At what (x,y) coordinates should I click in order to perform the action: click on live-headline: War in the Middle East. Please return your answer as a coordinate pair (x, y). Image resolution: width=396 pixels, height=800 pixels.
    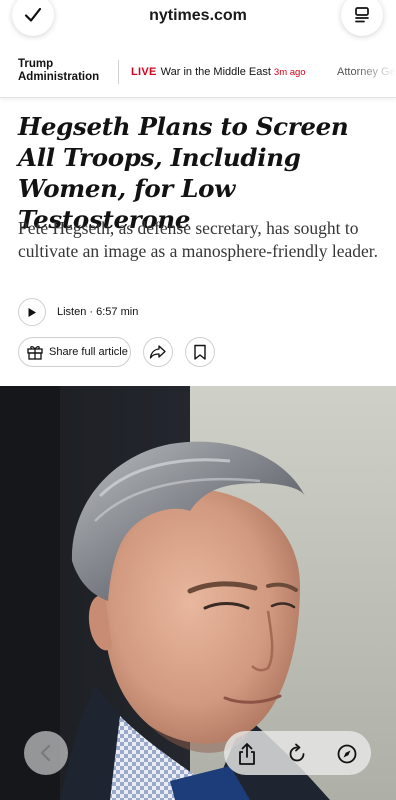
    Looking at the image, I should click on (215, 72).